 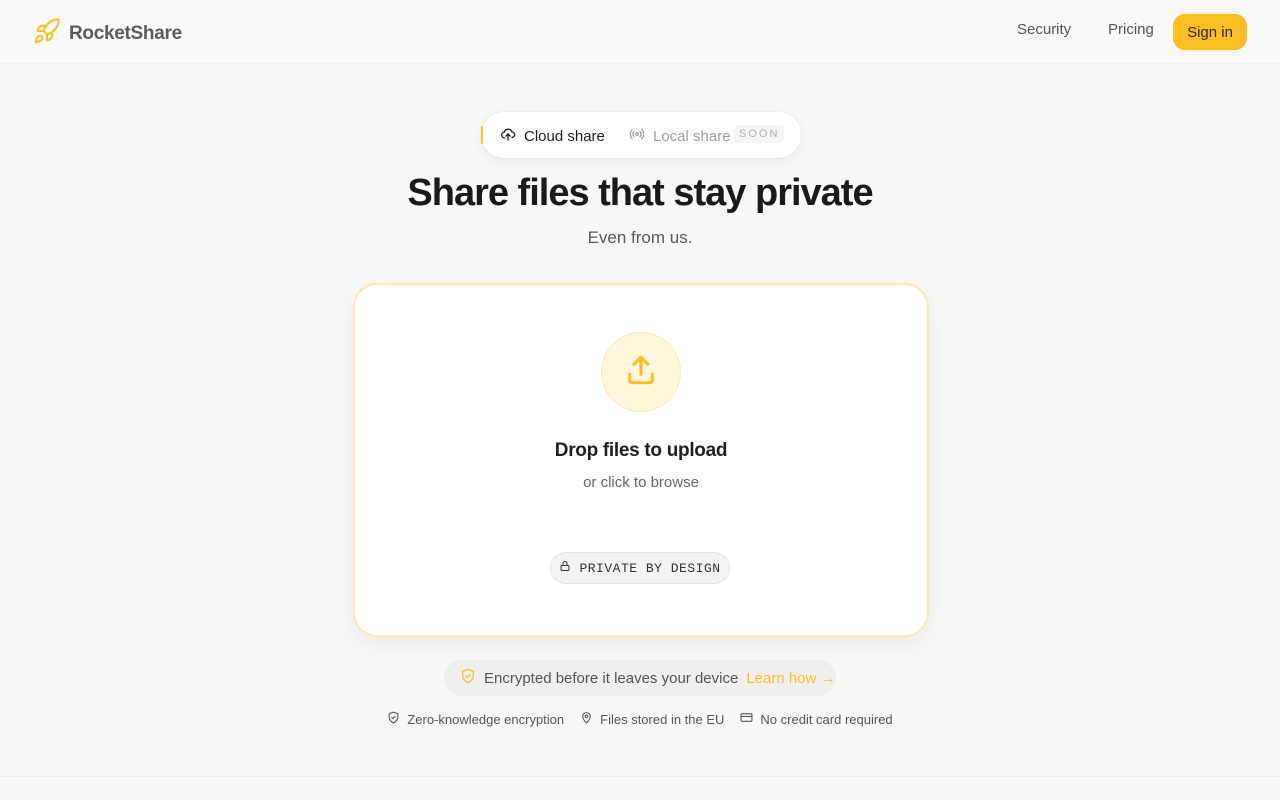 What do you see at coordinates (1044, 29) in the screenshot?
I see `nav-security-link: Security` at bounding box center [1044, 29].